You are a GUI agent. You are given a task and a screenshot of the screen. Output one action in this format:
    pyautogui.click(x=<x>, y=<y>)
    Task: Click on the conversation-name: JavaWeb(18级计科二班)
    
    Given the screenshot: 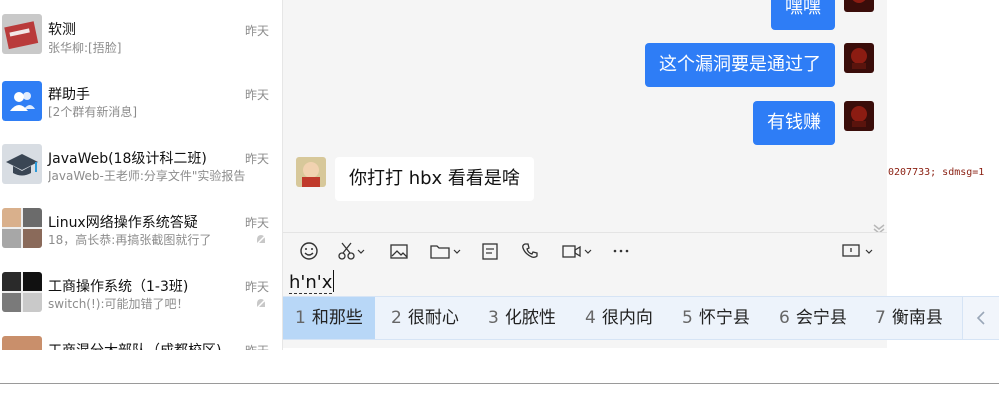 What is the action you would take?
    pyautogui.click(x=127, y=159)
    